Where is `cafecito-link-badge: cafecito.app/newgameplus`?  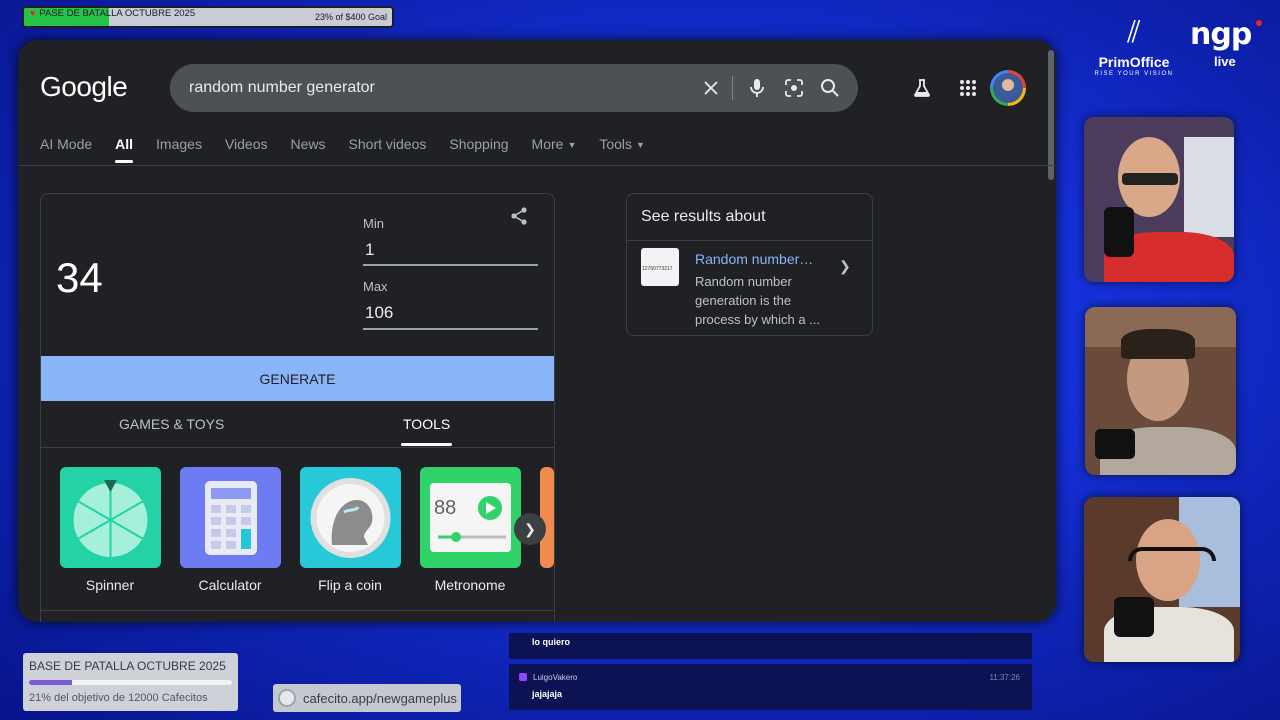
cafecito-link-badge: cafecito.app/newgameplus is located at coordinates (367, 698).